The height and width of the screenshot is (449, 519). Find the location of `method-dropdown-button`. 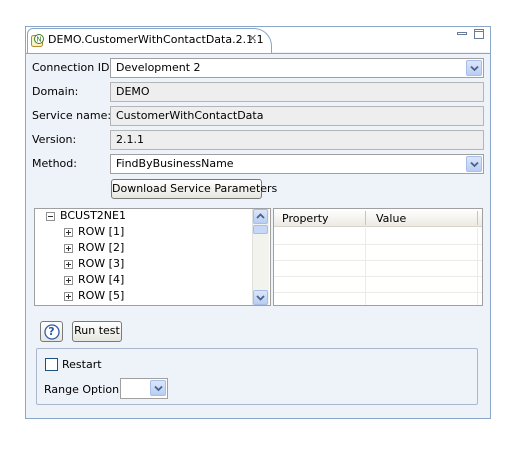

method-dropdown-button is located at coordinates (474, 164).